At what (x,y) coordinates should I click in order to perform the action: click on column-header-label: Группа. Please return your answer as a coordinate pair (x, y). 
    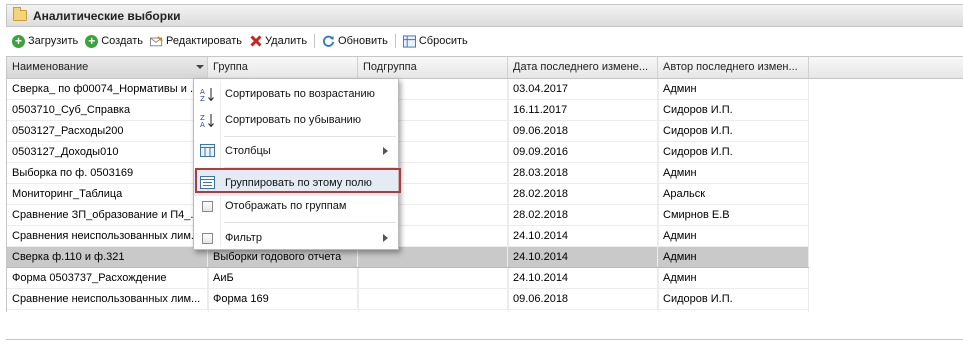
    Looking at the image, I should click on (230, 67).